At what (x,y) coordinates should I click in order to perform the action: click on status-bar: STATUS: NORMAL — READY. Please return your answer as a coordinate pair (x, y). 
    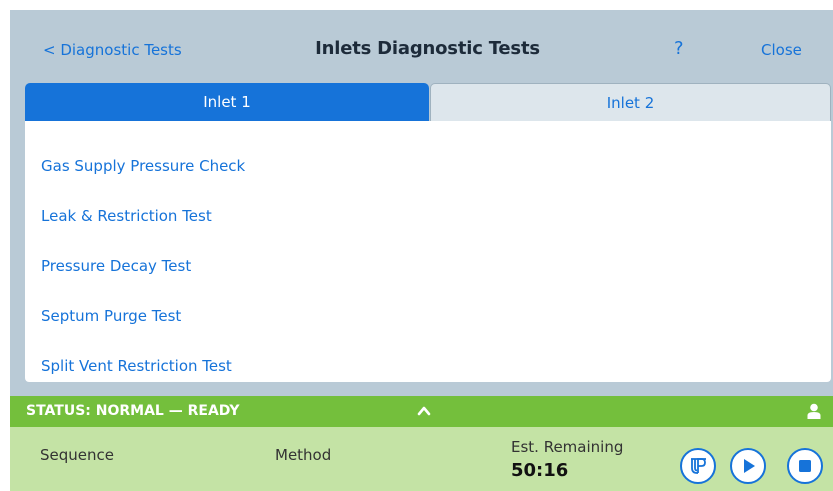
    Looking at the image, I should click on (421, 411).